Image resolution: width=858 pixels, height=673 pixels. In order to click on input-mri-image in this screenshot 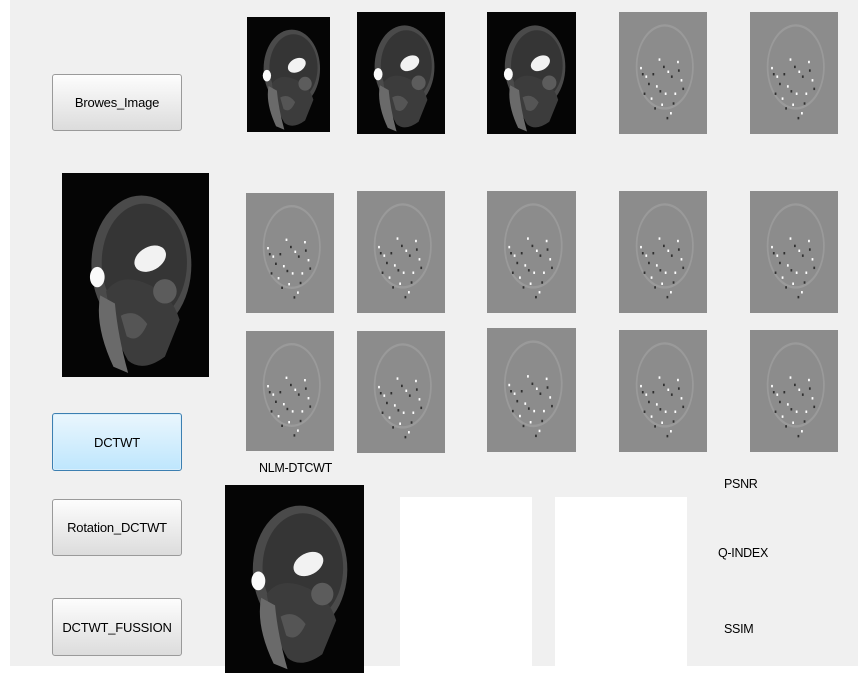, I will do `click(135, 275)`.